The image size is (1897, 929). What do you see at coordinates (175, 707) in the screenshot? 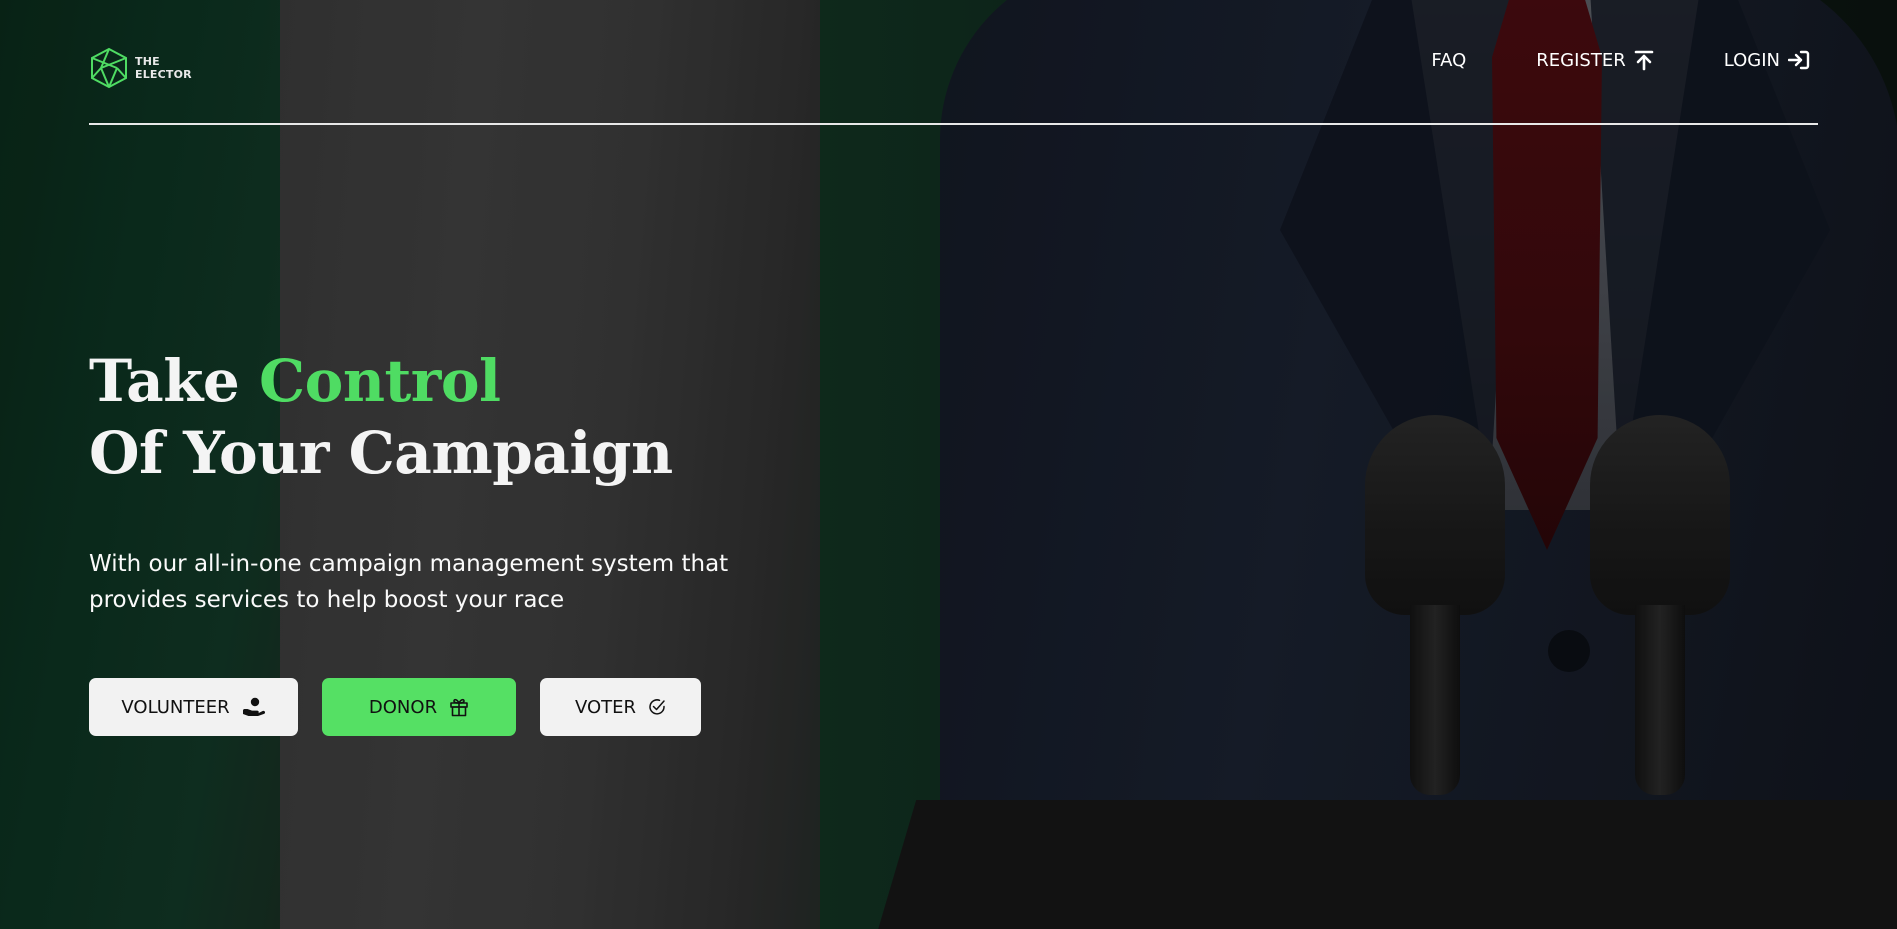
I see `volunteer-label: VOLUNTEER` at bounding box center [175, 707].